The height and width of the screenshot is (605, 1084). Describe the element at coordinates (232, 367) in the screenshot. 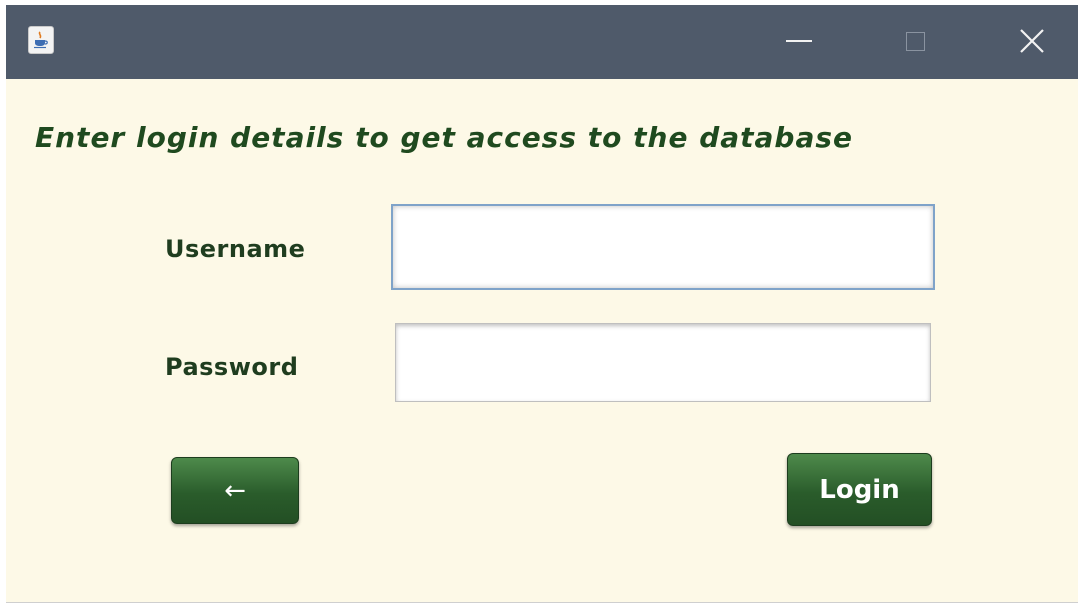

I see `password-label: Password` at that location.